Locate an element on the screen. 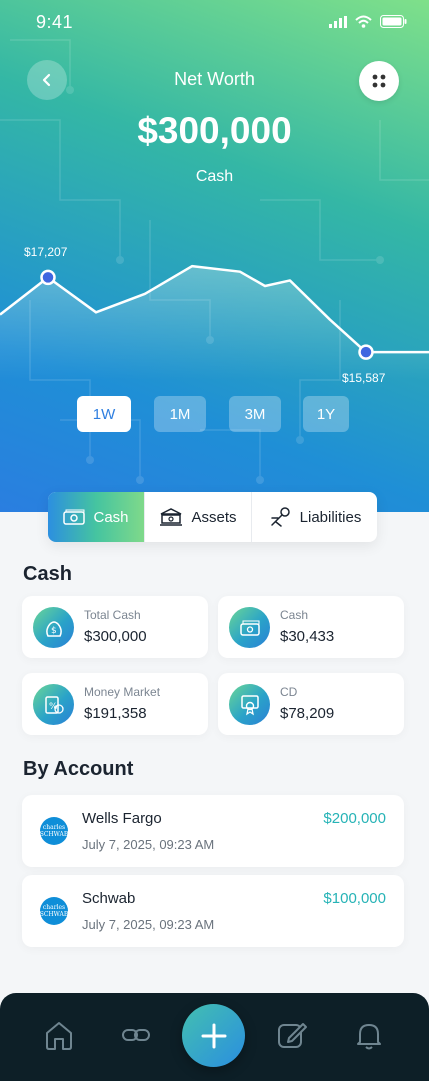 The width and height of the screenshot is (429, 1081). grid-dots-icon is located at coordinates (379, 81).